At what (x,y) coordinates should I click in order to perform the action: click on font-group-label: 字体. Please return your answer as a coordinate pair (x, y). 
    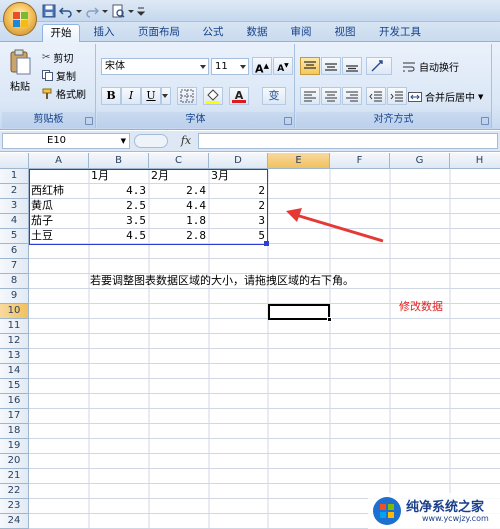
    Looking at the image, I should click on (195, 120).